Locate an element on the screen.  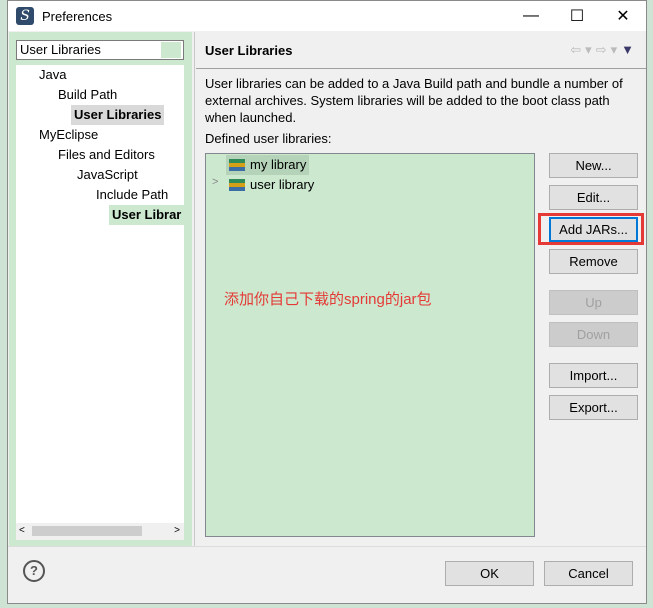
back-menu-icon: ▾ is located at coordinates (590, 49).